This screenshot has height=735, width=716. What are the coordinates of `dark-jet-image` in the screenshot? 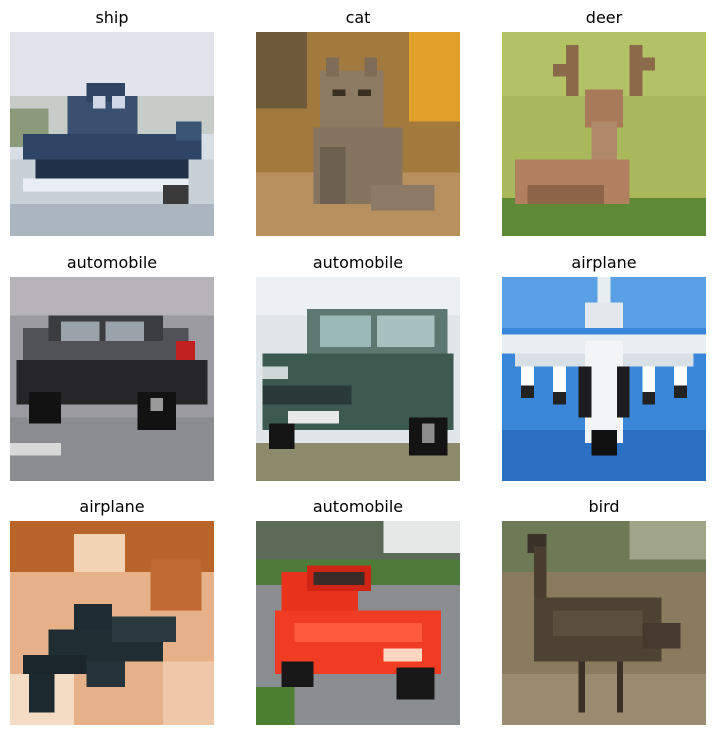 It's located at (112, 623).